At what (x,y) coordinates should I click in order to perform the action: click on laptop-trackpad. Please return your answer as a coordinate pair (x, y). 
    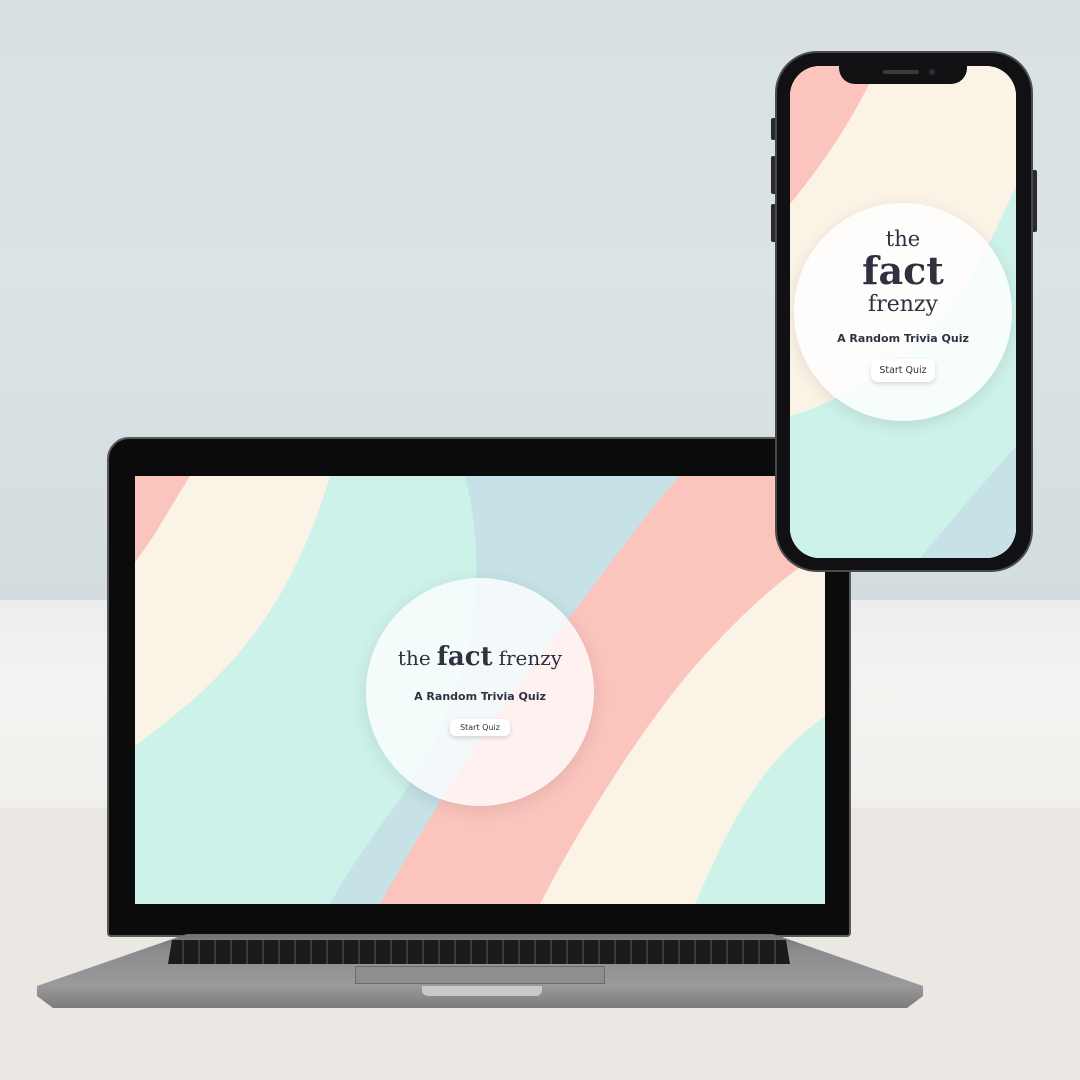
    Looking at the image, I should click on (480, 975).